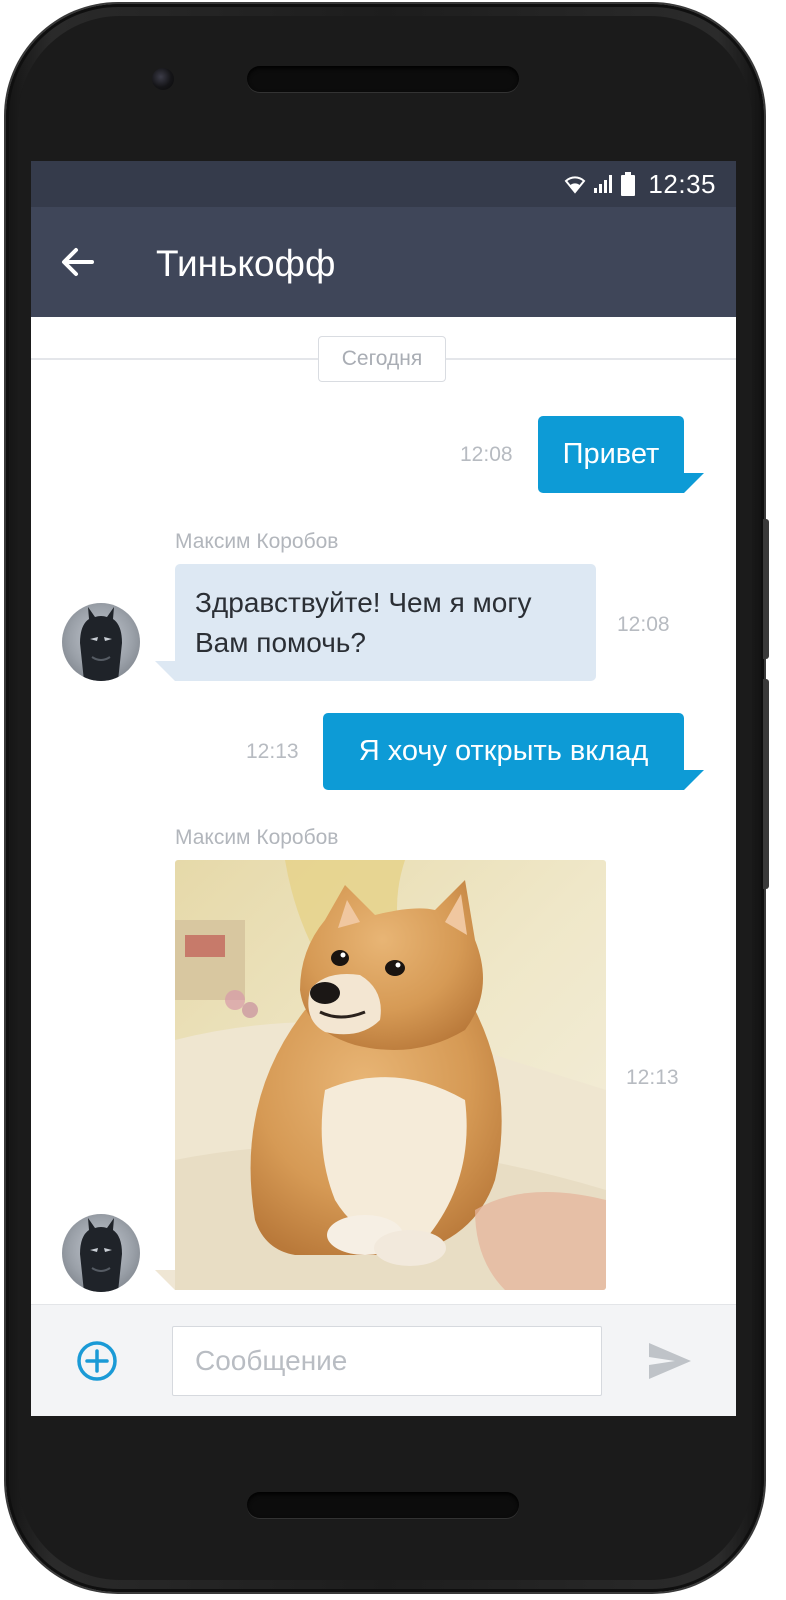 The image size is (786, 1600). I want to click on shiba-inu-dog-photo, so click(390, 1075).